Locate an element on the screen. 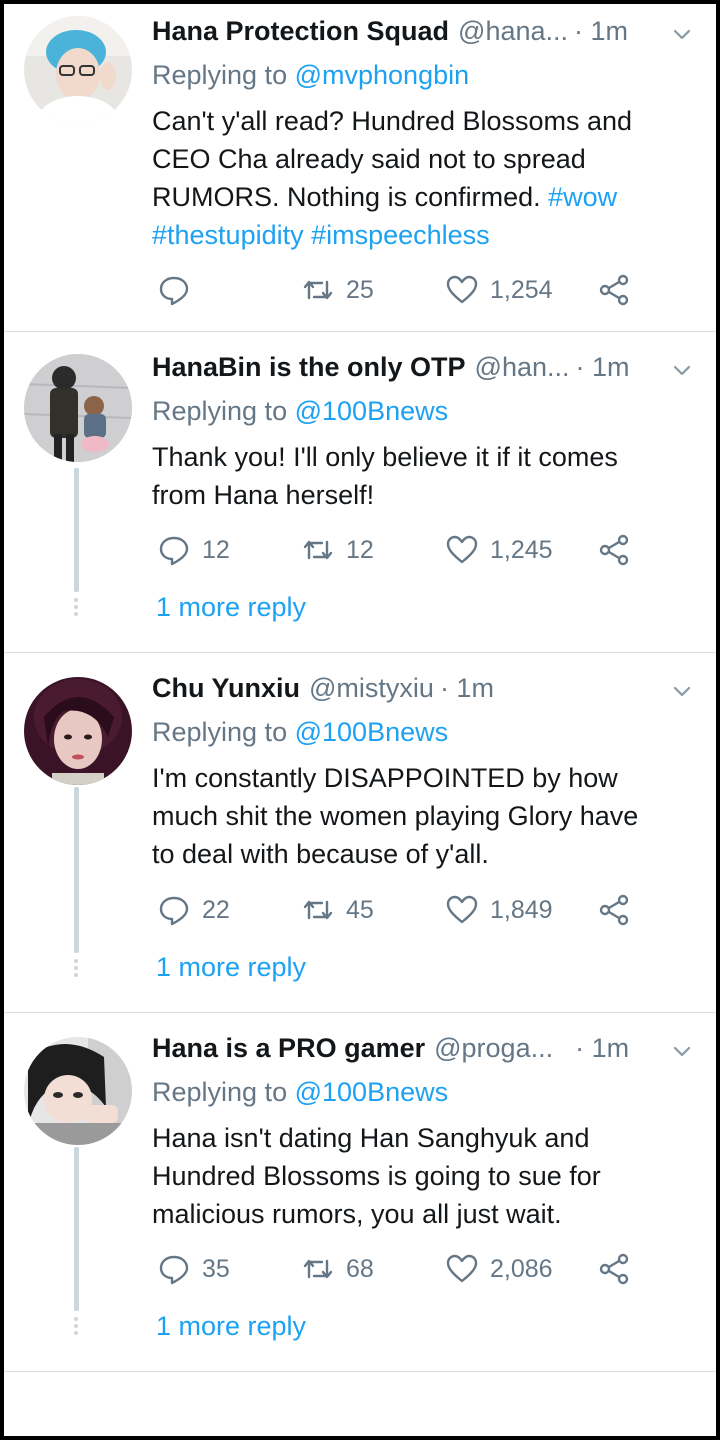  replying-to: Replying to @mvphongbin is located at coordinates (310, 75).